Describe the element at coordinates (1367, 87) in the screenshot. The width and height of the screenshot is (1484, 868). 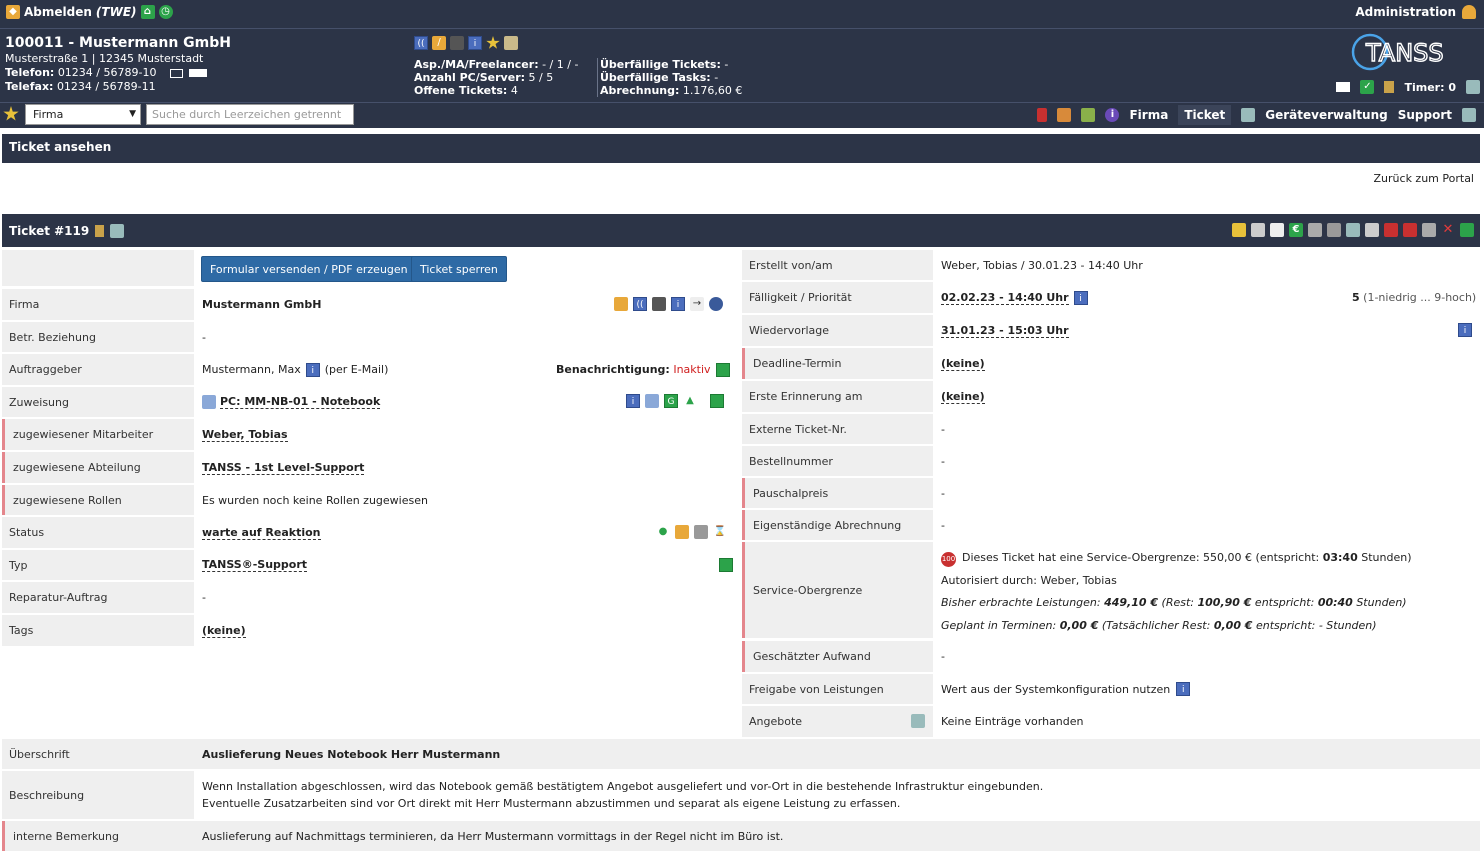
I see `check-icon: ✓` at that location.